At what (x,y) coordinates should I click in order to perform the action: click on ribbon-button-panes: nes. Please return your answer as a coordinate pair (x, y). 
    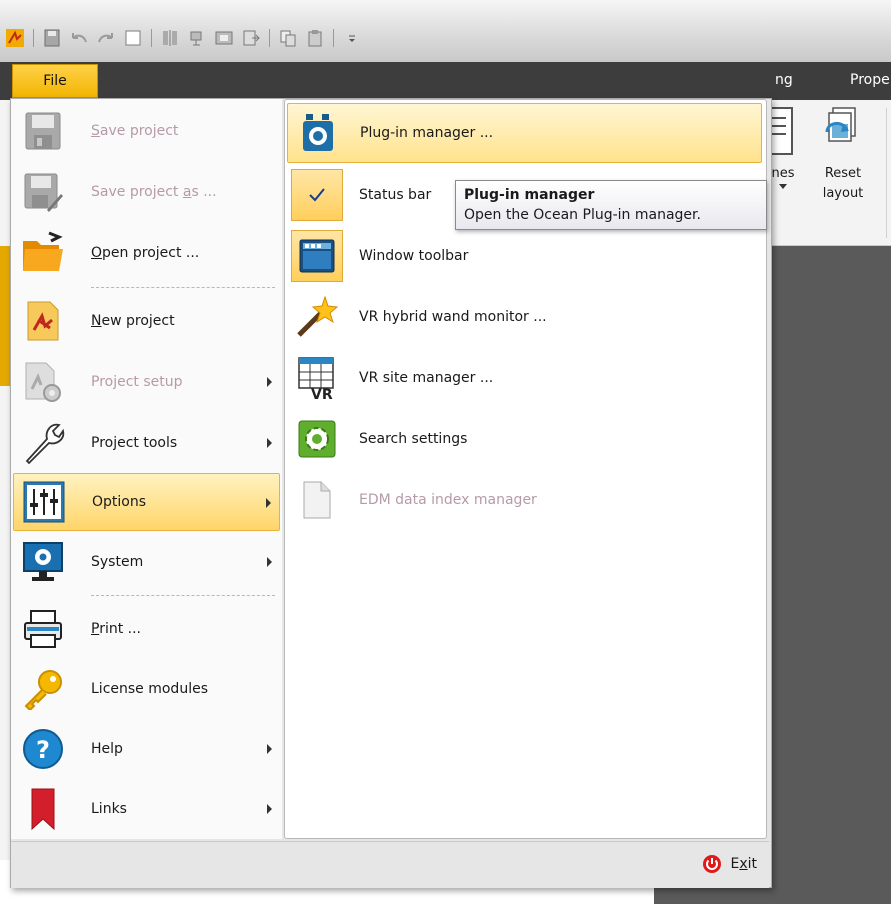
    Looking at the image, I should click on (783, 147).